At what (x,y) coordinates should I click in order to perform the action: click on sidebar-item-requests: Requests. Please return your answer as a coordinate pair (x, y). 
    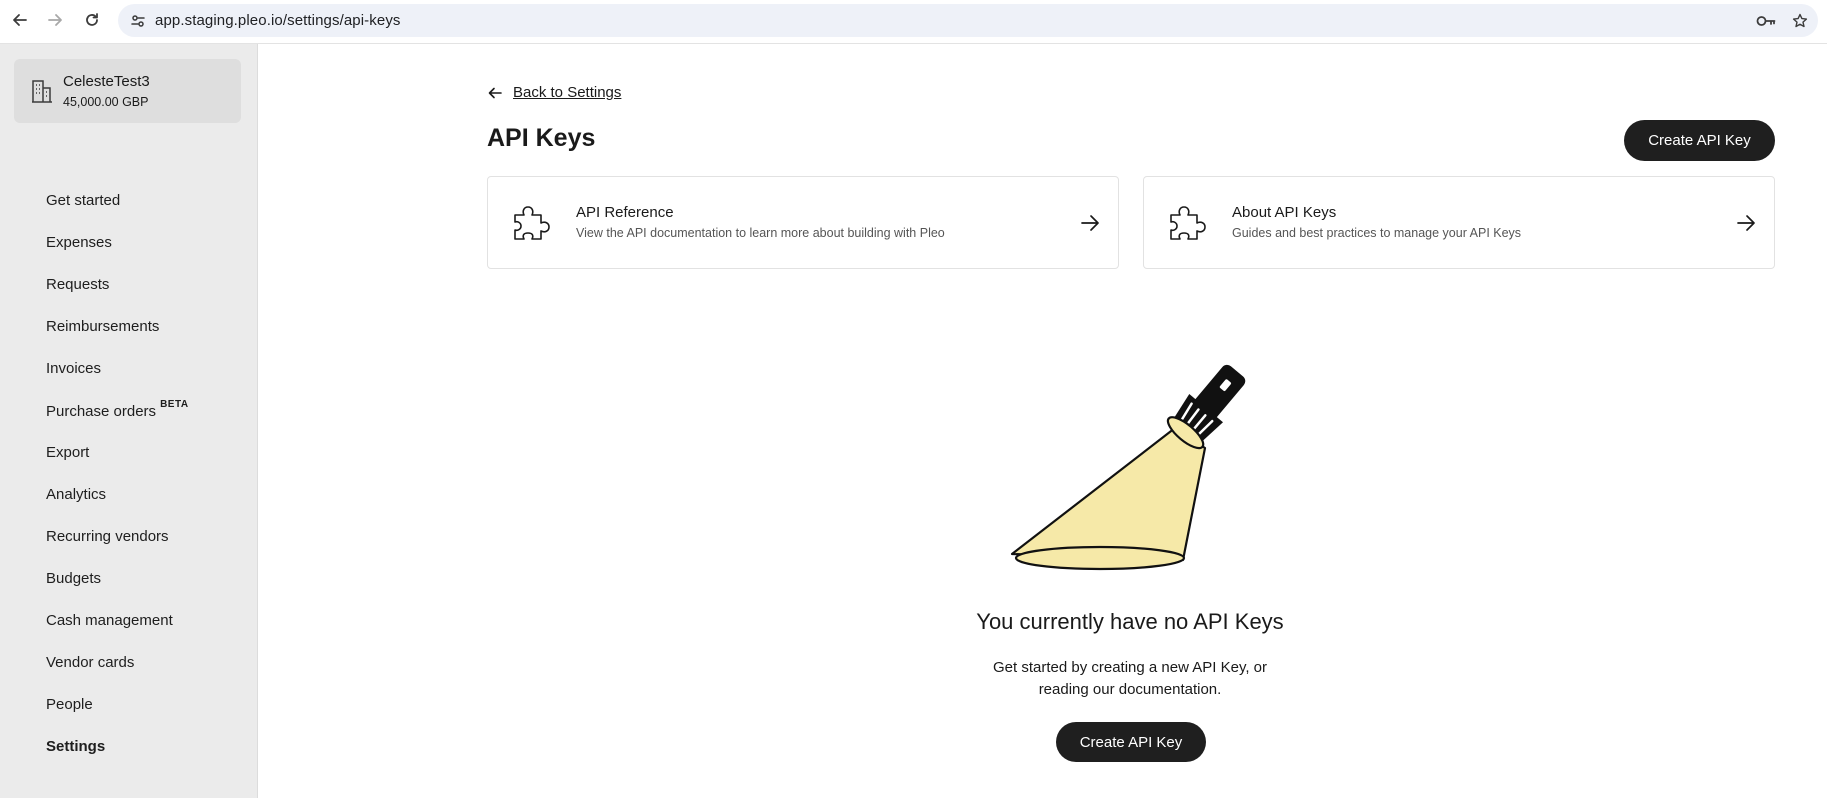
    Looking at the image, I should click on (77, 284).